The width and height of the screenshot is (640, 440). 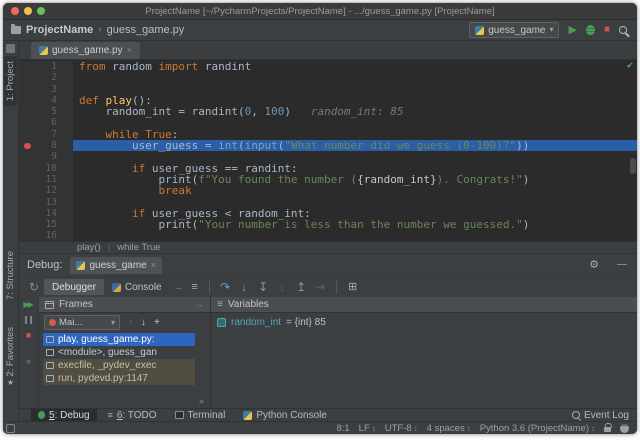 What do you see at coordinates (199, 304) in the screenshot?
I see `pin-icon: →` at bounding box center [199, 304].